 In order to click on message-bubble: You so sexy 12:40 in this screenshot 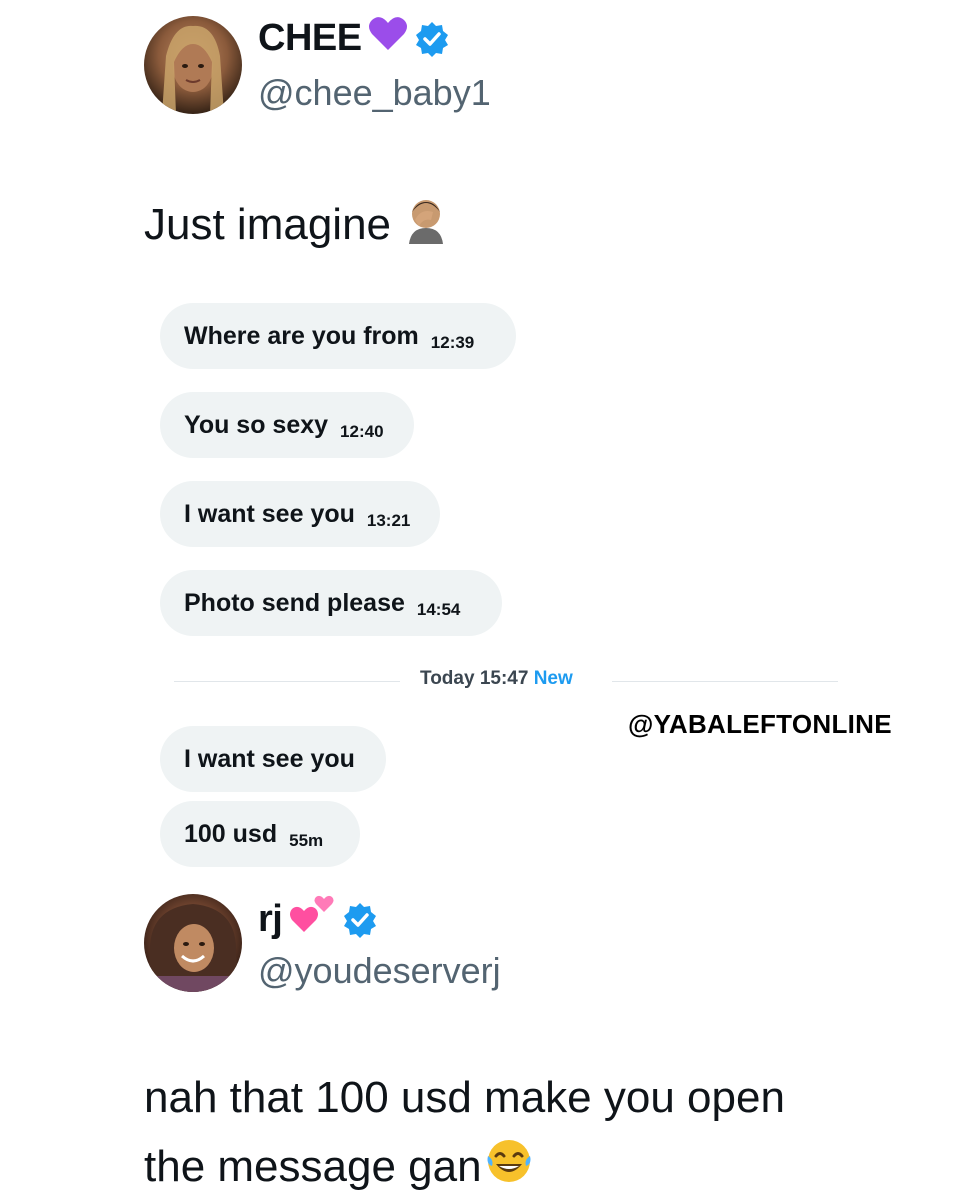, I will do `click(287, 425)`.